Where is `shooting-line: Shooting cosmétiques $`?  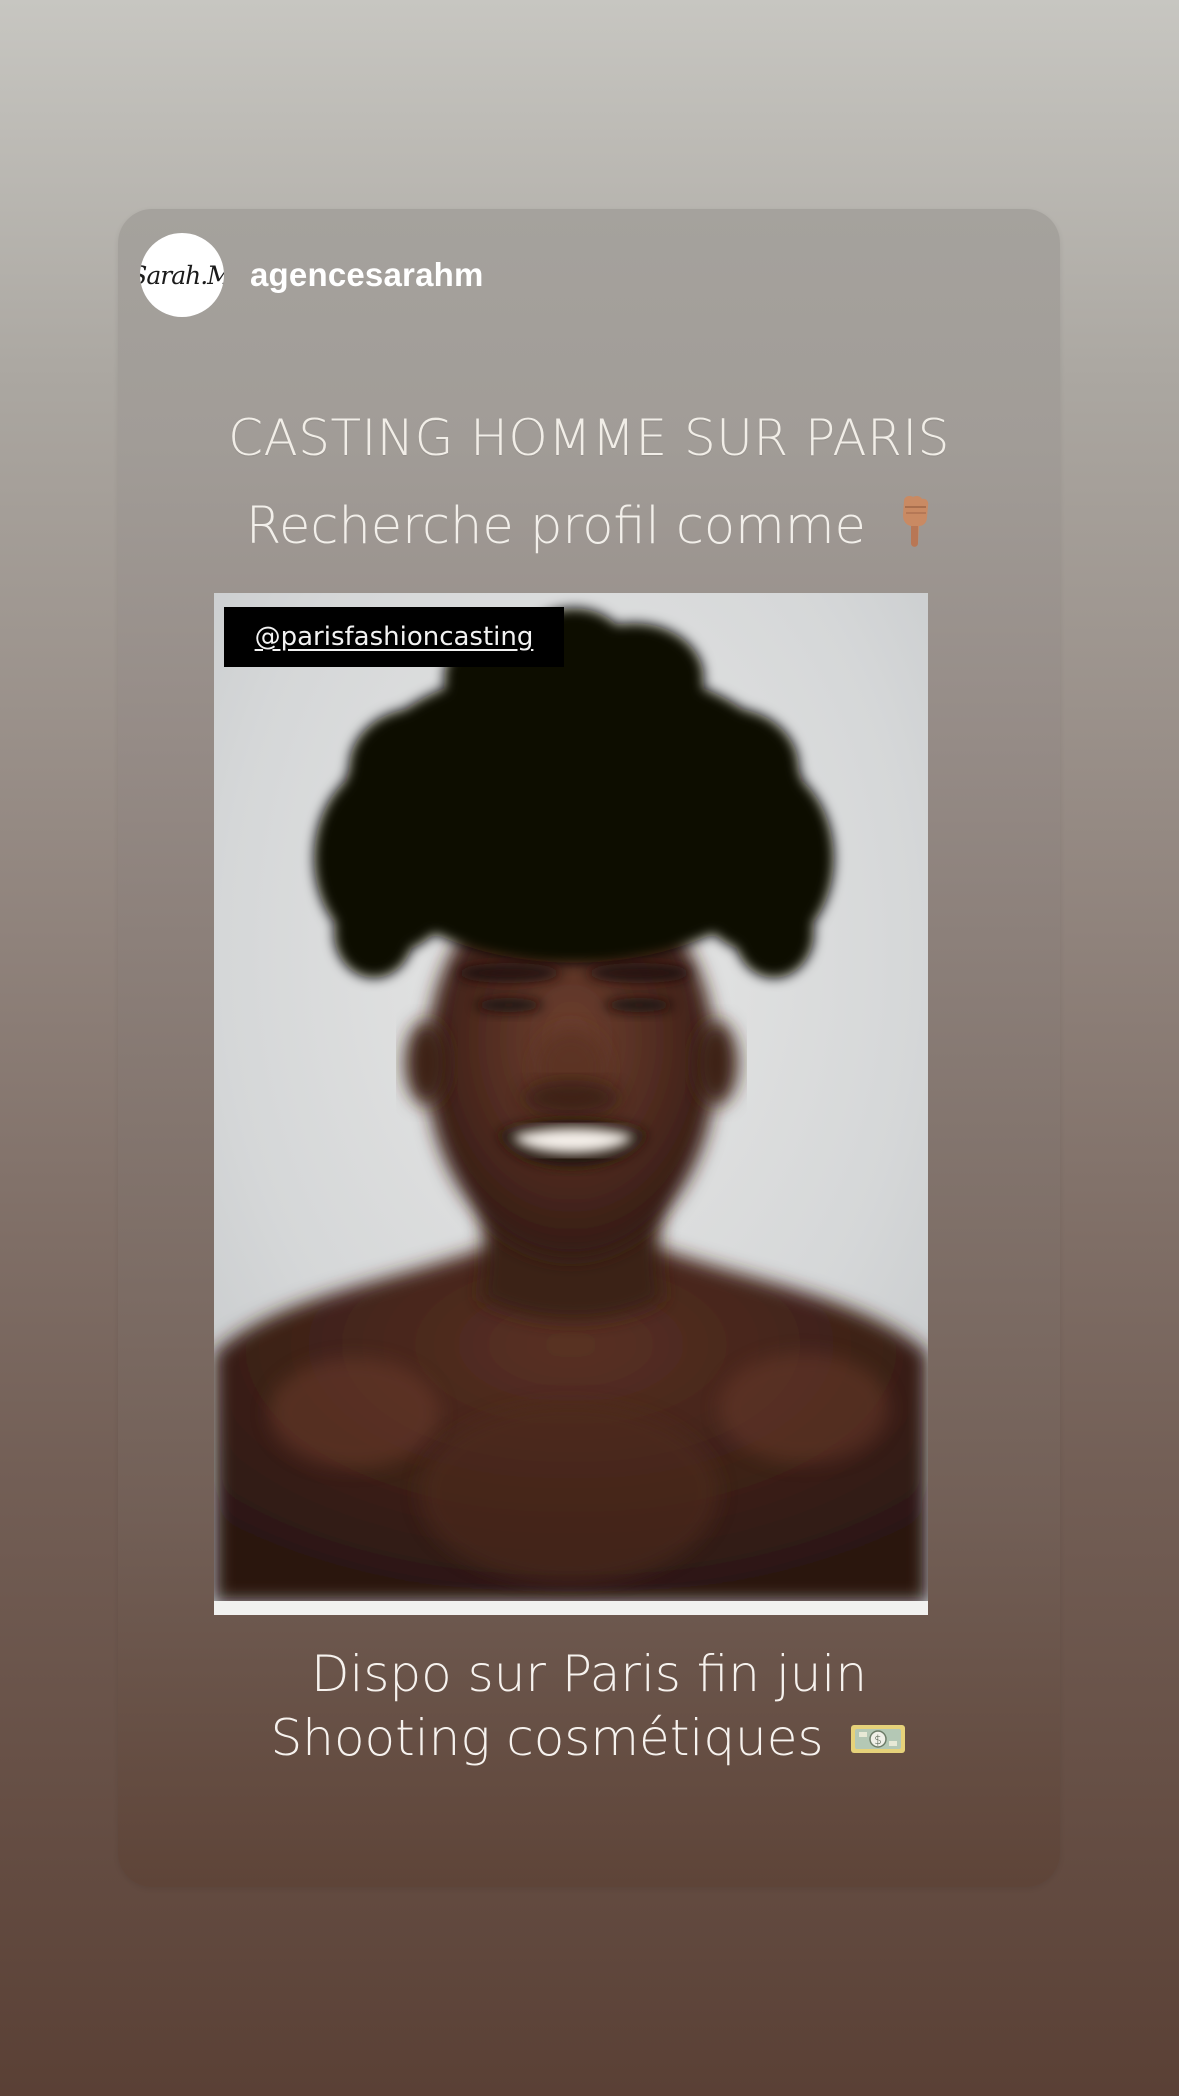 shooting-line: Shooting cosmétiques $ is located at coordinates (589, 1738).